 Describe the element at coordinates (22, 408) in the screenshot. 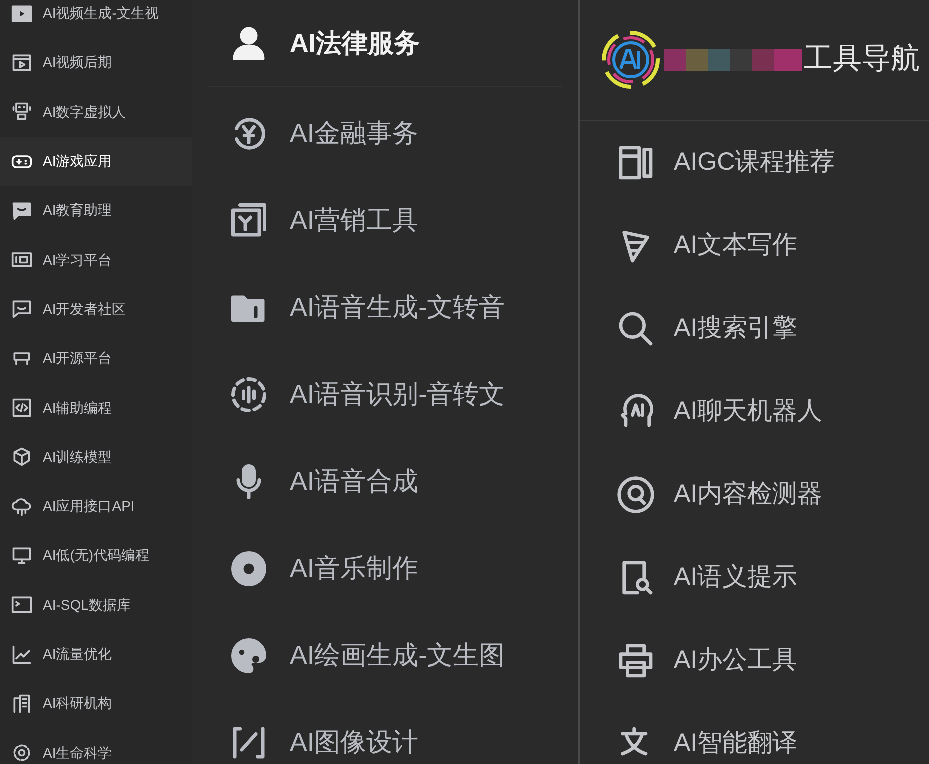

I see `code-icon` at that location.